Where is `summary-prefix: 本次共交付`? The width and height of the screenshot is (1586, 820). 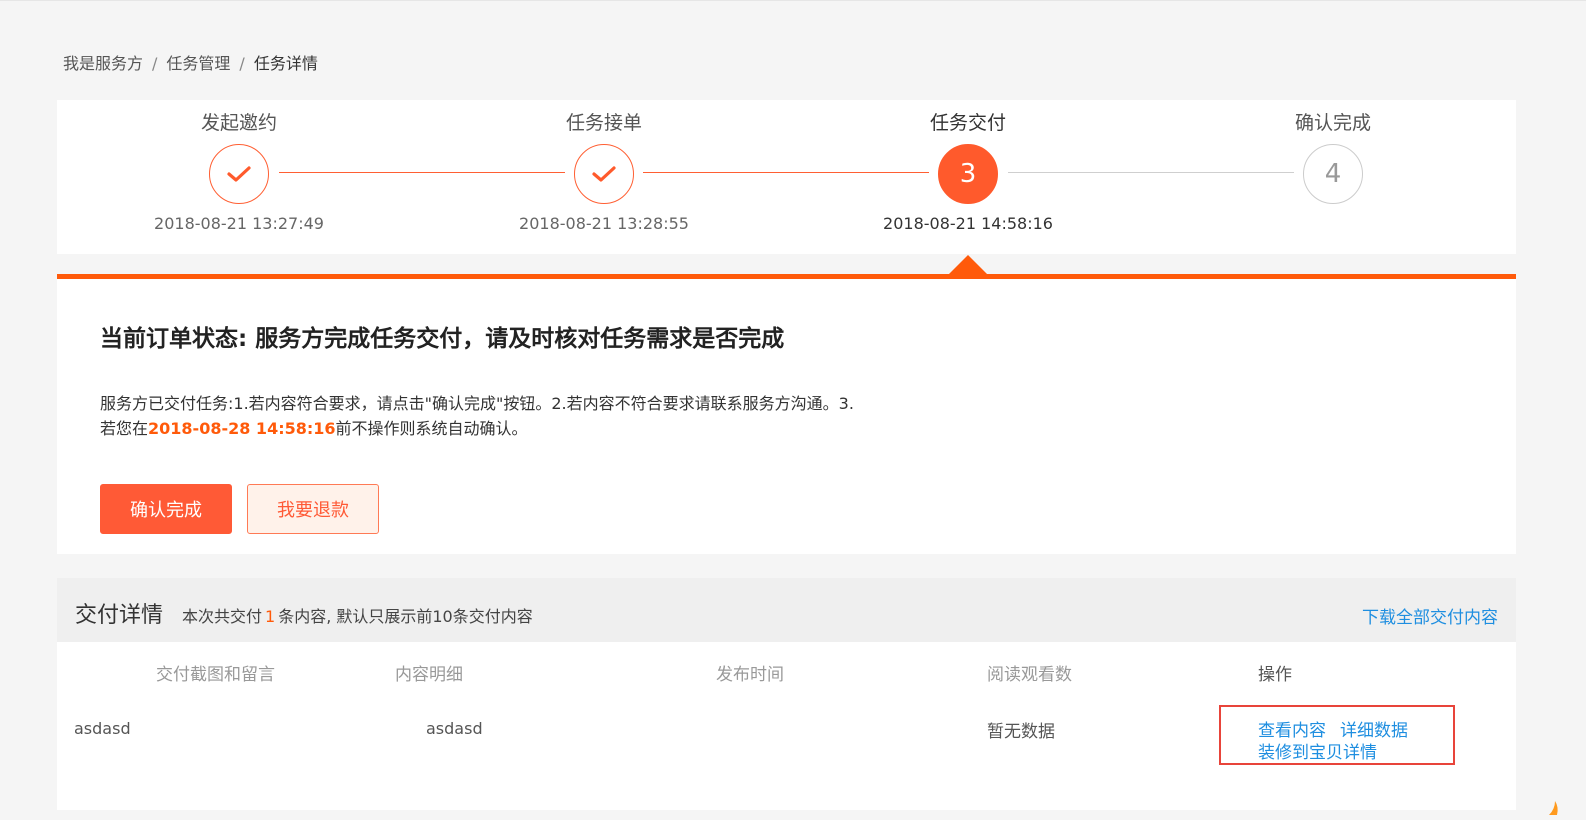
summary-prefix: 本次共交付 is located at coordinates (222, 616).